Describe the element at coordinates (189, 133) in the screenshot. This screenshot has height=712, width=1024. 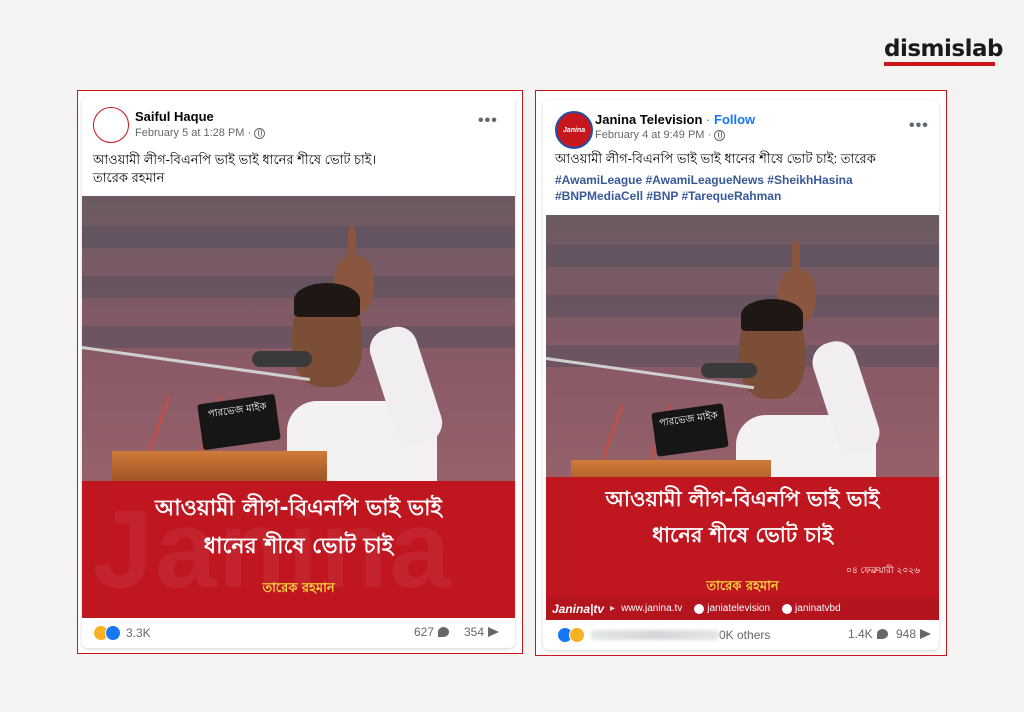
I see `post-timestamp: February 5 at 1:28 PM` at that location.